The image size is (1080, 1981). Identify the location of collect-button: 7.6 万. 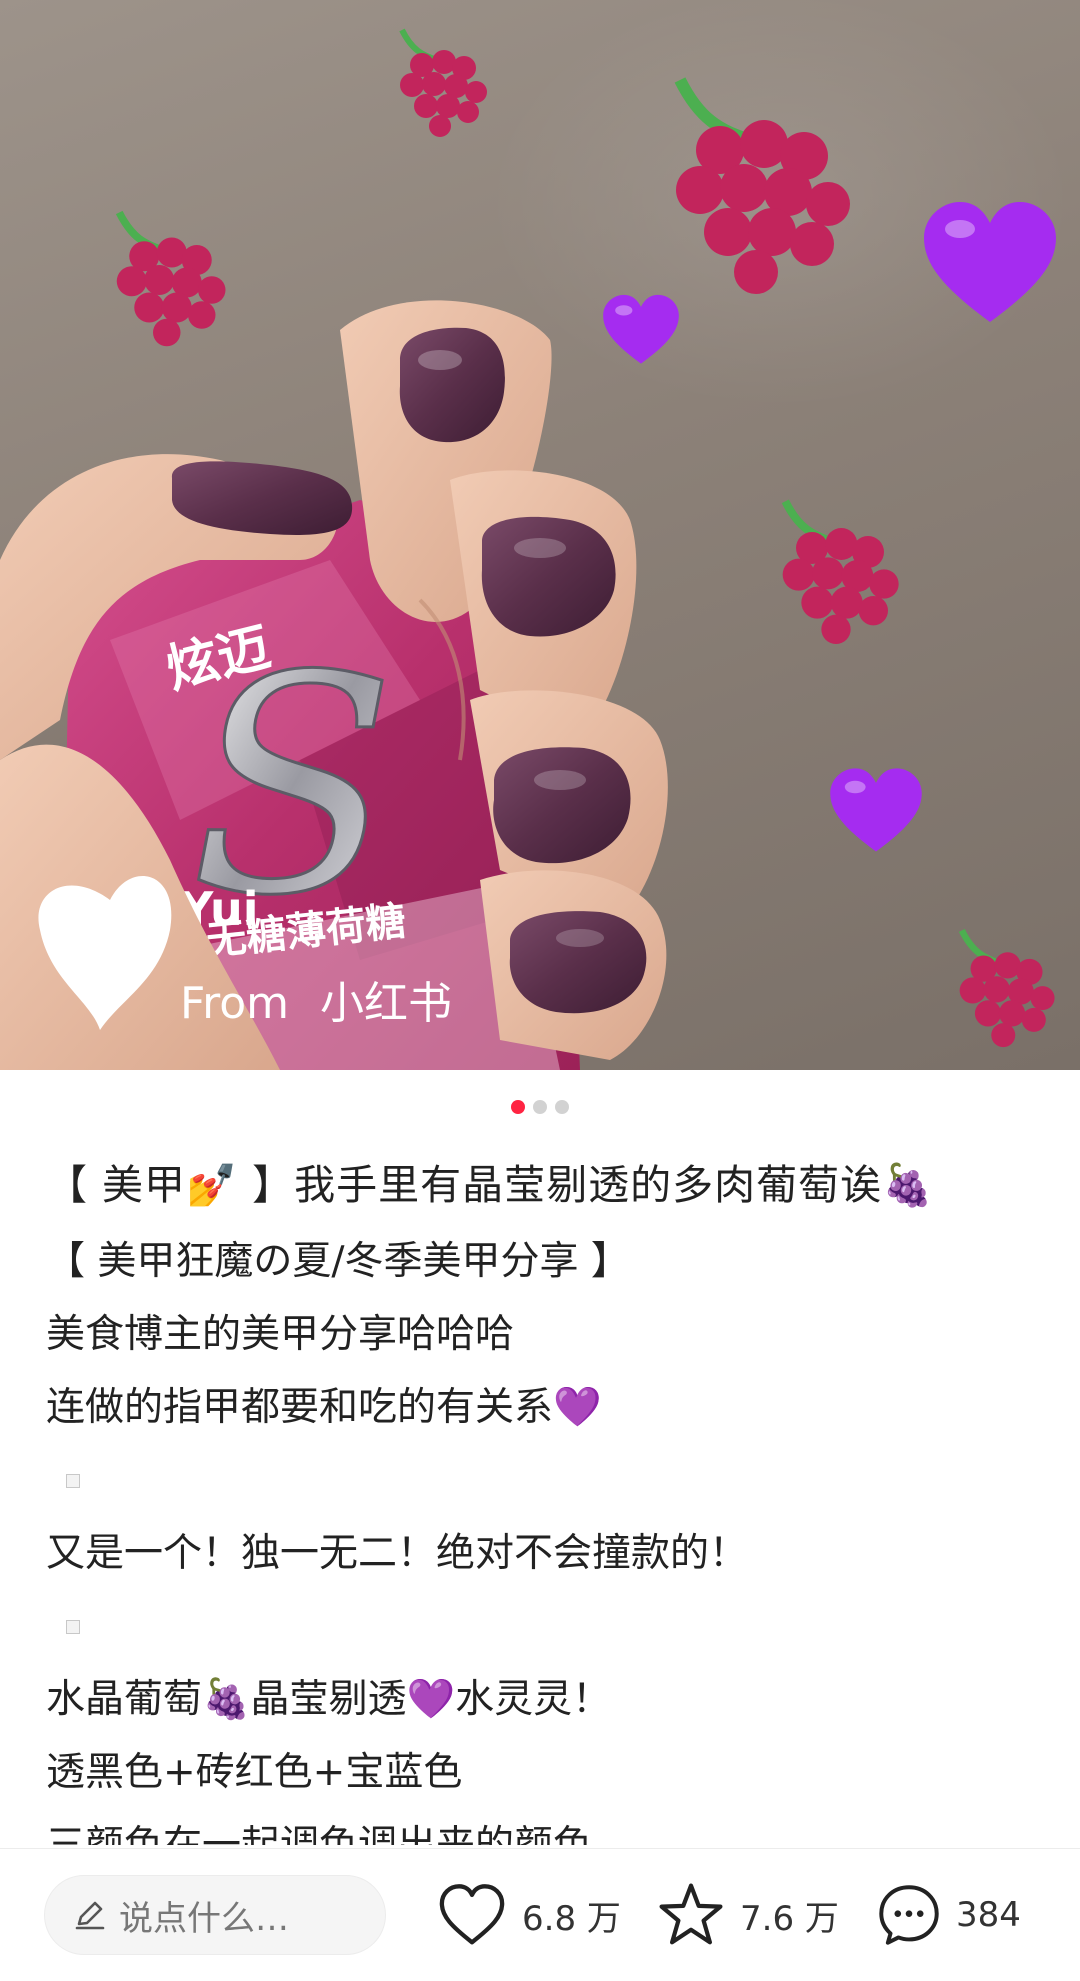
(747, 1915).